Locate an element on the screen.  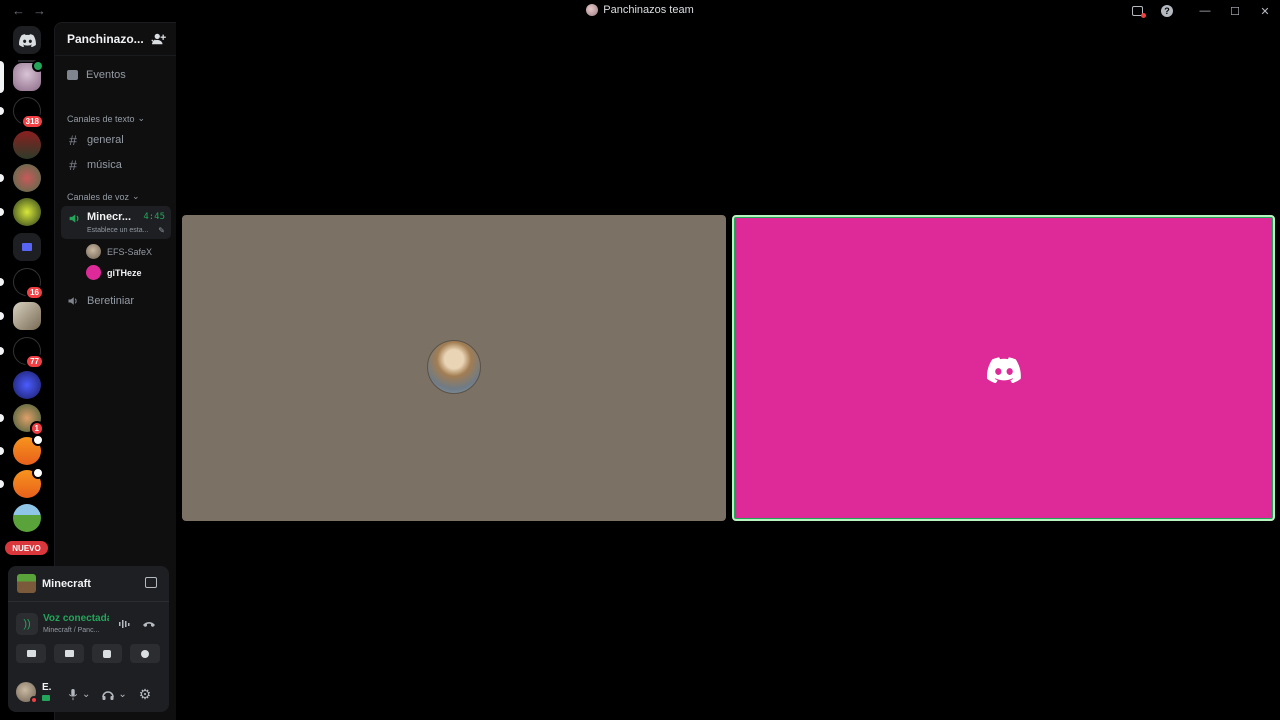
member-name: EFS-SafeX is located at coordinates (130, 251).